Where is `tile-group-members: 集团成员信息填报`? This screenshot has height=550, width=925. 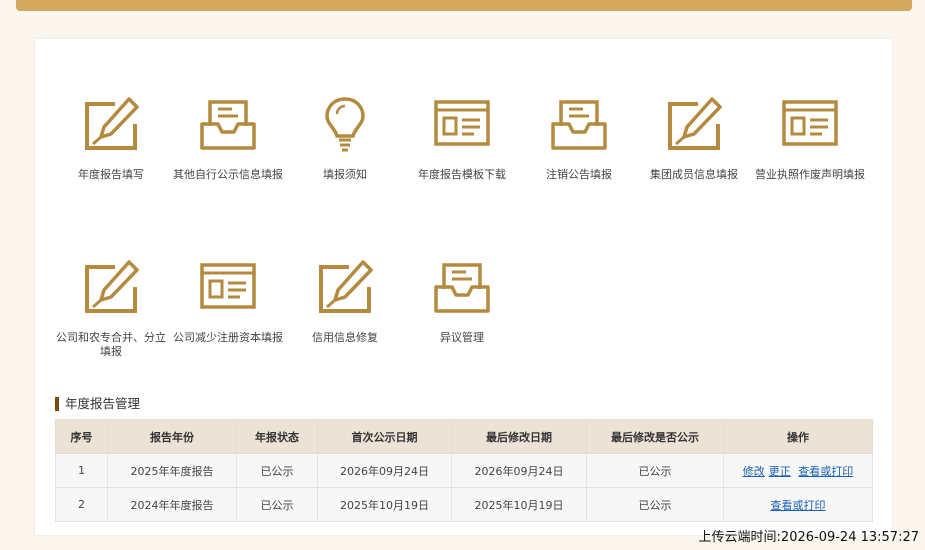
tile-group-members: 集团成员信息填报 is located at coordinates (694, 139).